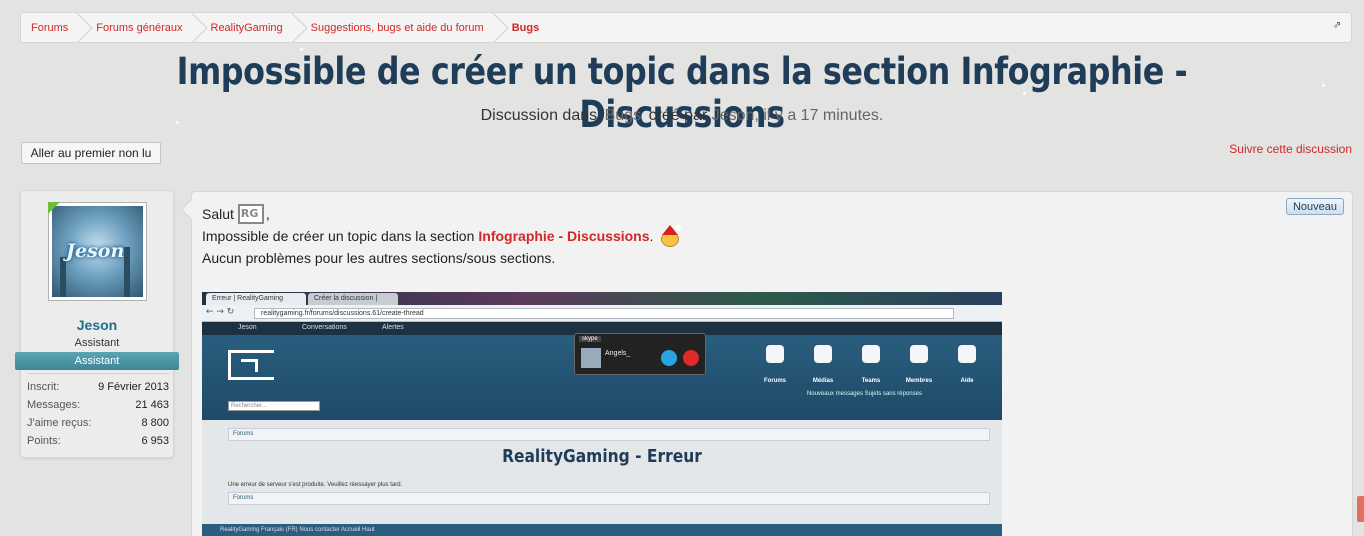  What do you see at coordinates (133, 387) in the screenshot?
I see `stat-value: 9 Février 2013` at bounding box center [133, 387].